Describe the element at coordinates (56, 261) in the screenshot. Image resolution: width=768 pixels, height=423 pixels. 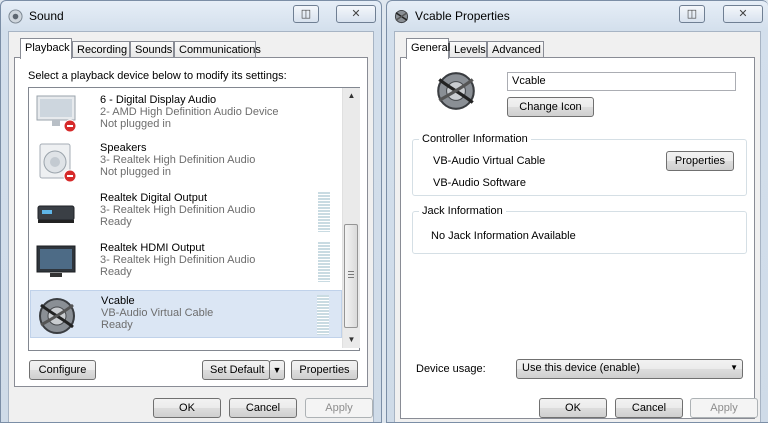
I see `hdmi-monitor-icon` at that location.